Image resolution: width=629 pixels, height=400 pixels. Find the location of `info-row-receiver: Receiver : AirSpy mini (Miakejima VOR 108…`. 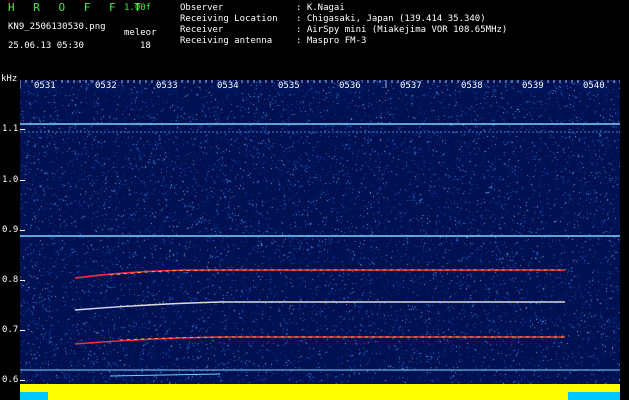

info-row-receiver: Receiver : AirSpy mini (Miakejima VOR 108… is located at coordinates (343, 30).